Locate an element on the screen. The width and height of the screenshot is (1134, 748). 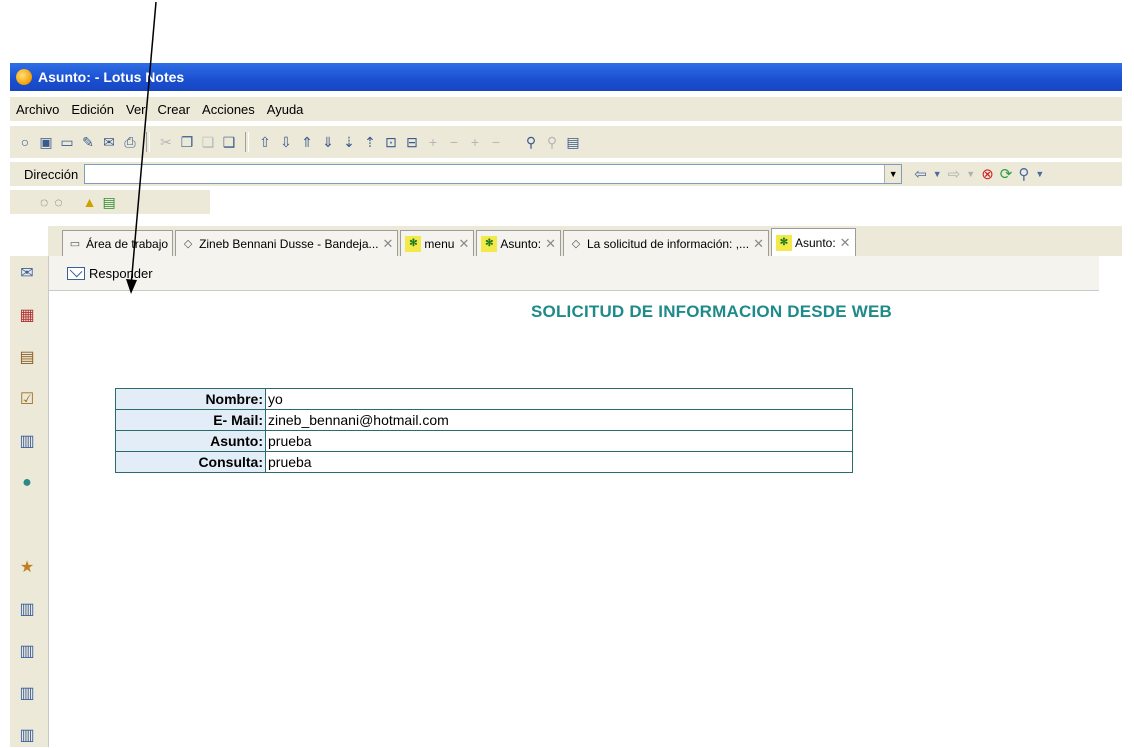
next-unread-icon: ⇣ is located at coordinates (349, 142).